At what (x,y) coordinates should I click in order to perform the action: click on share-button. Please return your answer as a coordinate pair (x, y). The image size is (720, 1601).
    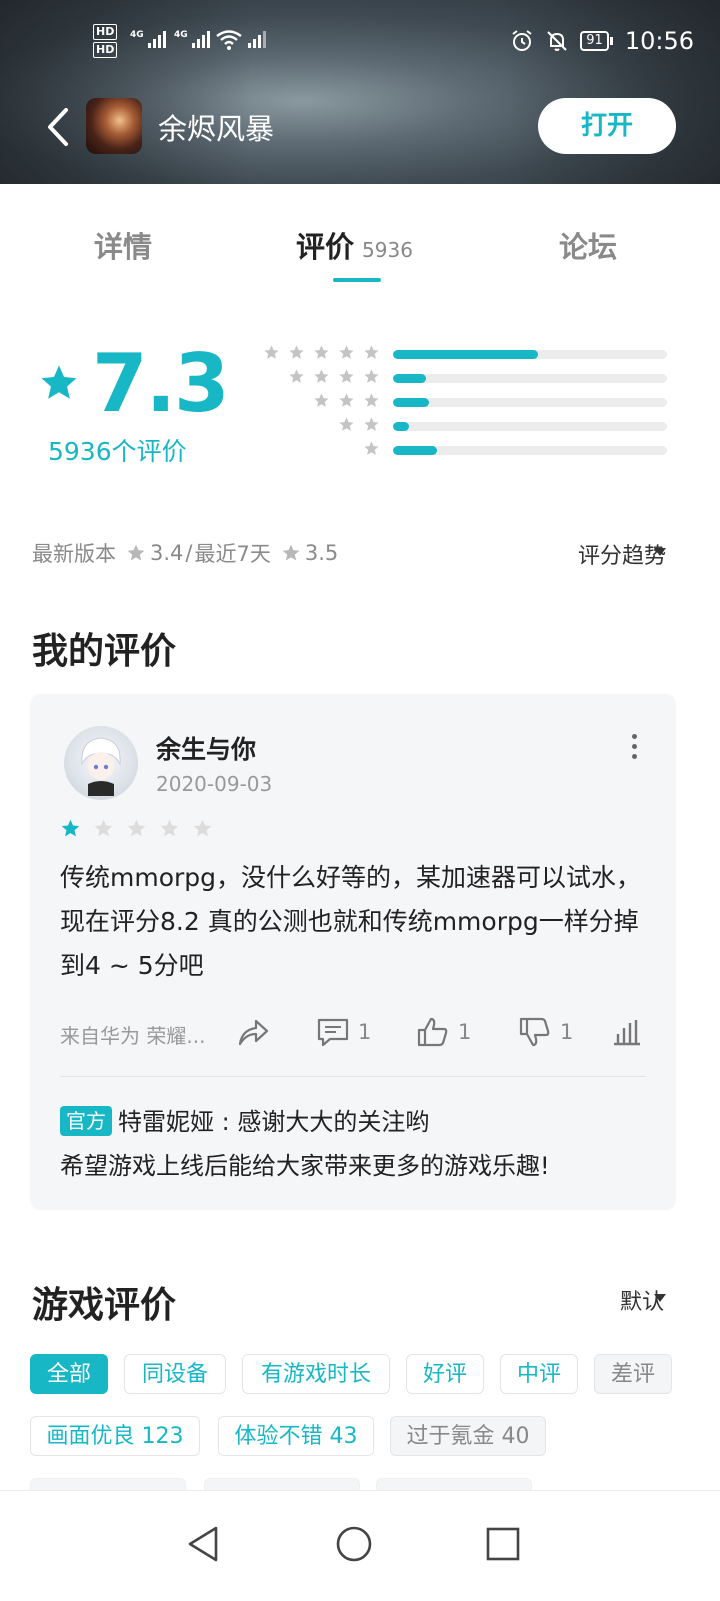
    Looking at the image, I should click on (253, 1032).